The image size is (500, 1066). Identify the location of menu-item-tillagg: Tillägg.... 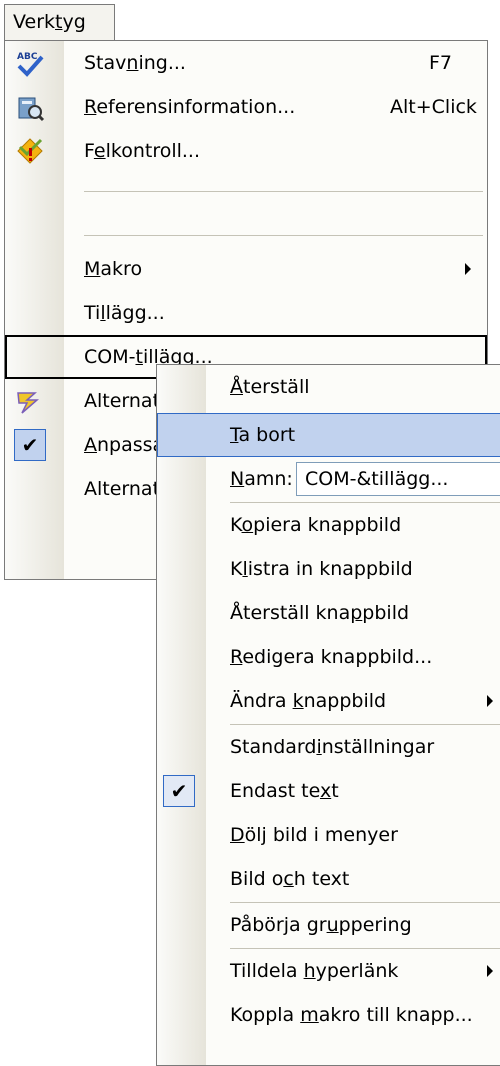
(246, 313).